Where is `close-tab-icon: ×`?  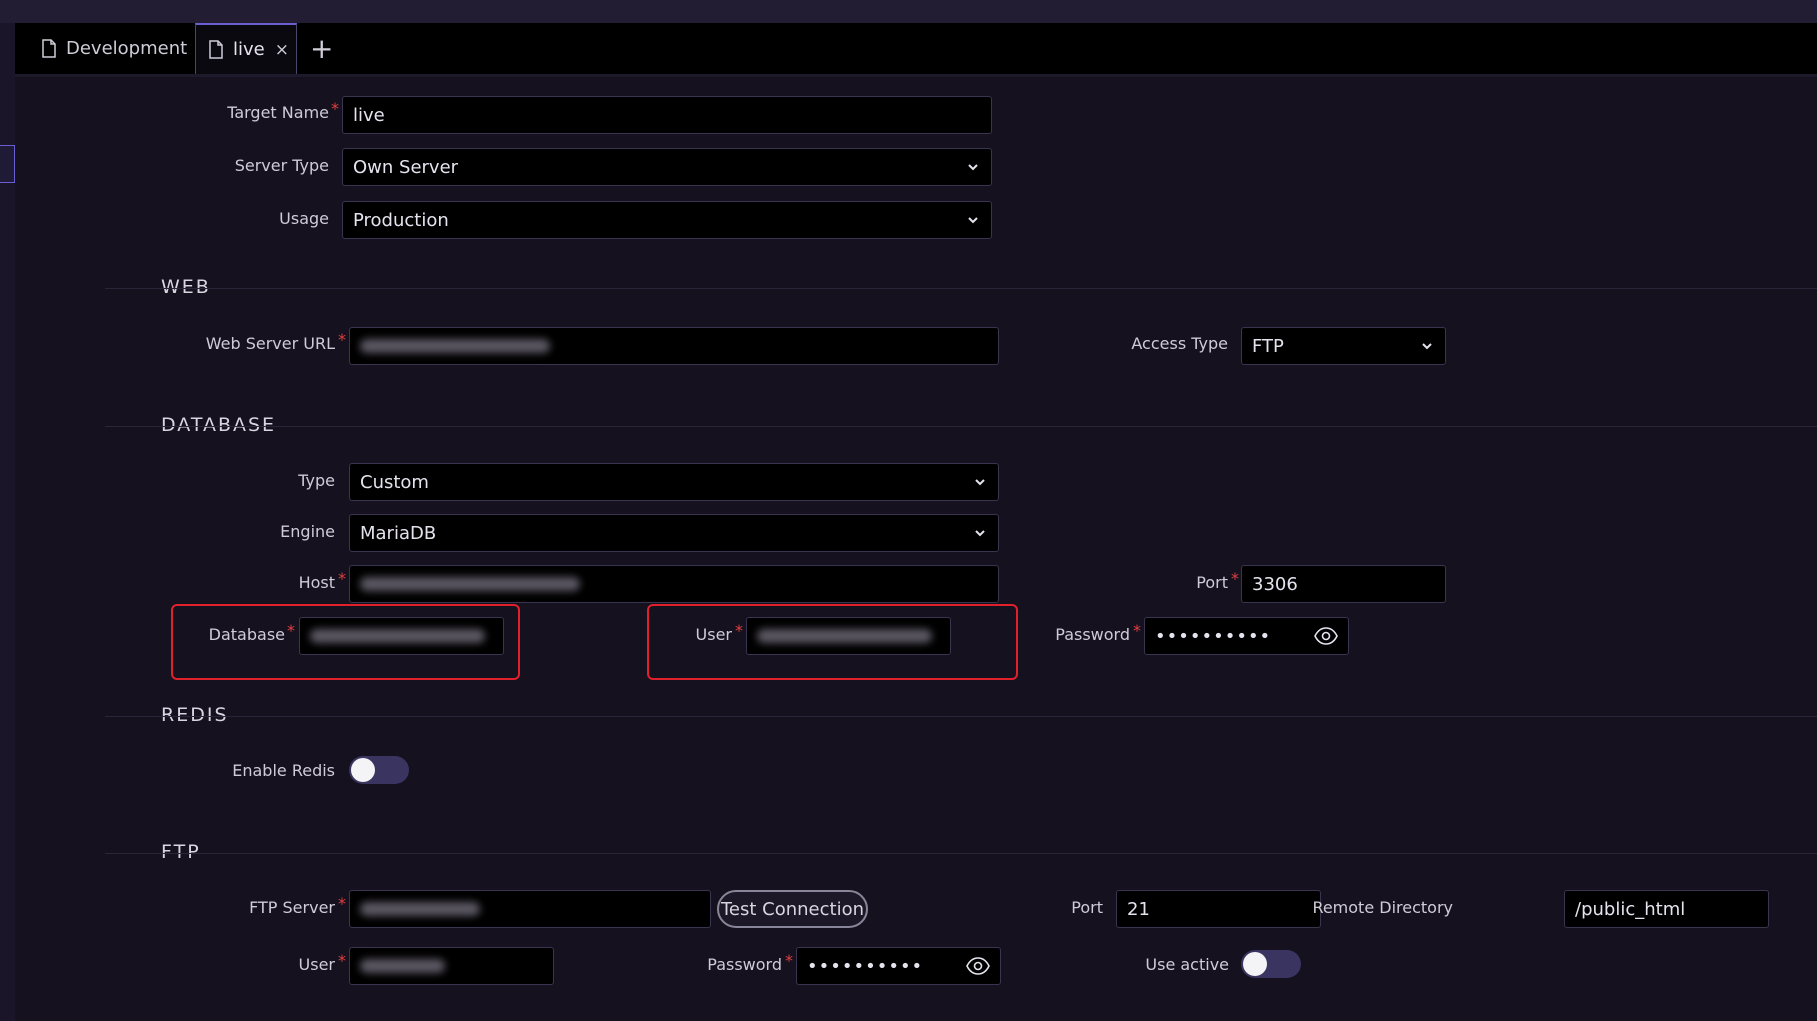
close-tab-icon: × is located at coordinates (282, 50).